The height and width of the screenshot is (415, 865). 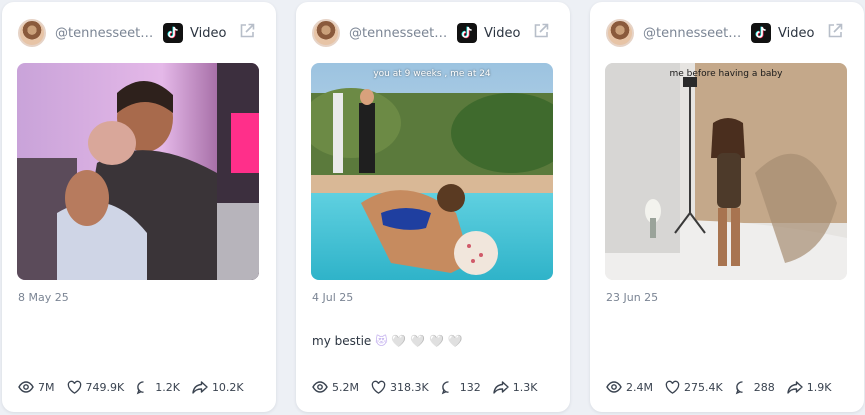 I want to click on comments-stat: 132, so click(x=461, y=387).